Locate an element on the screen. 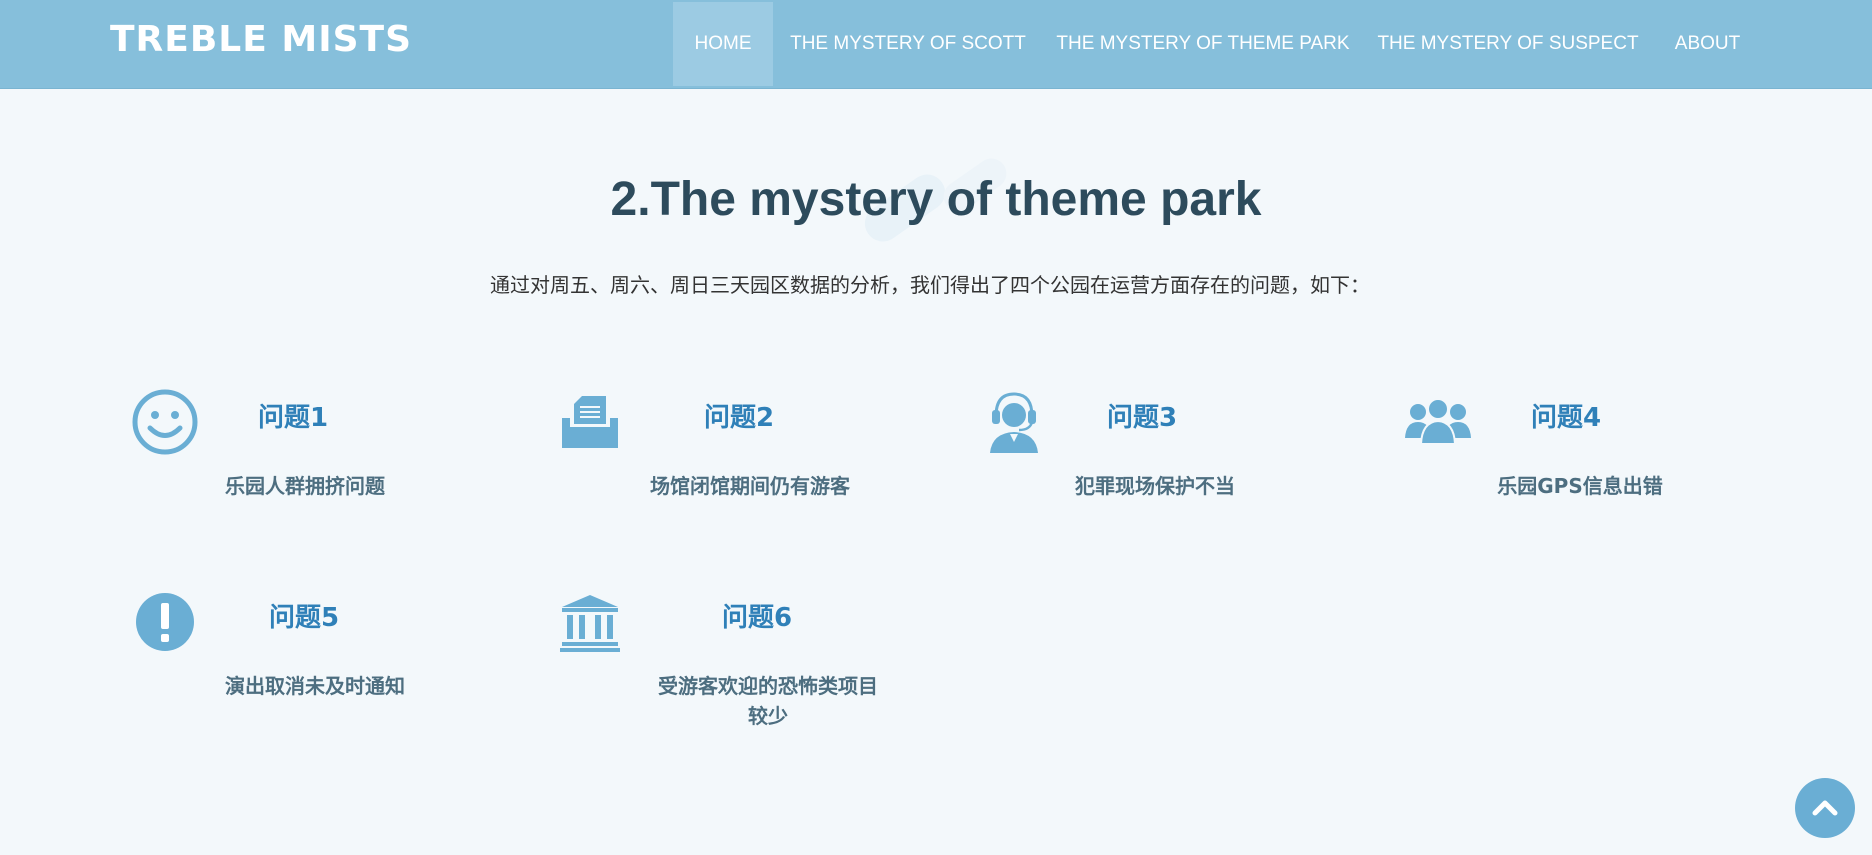 This screenshot has height=855, width=1872. bank-building-icon is located at coordinates (590, 623).